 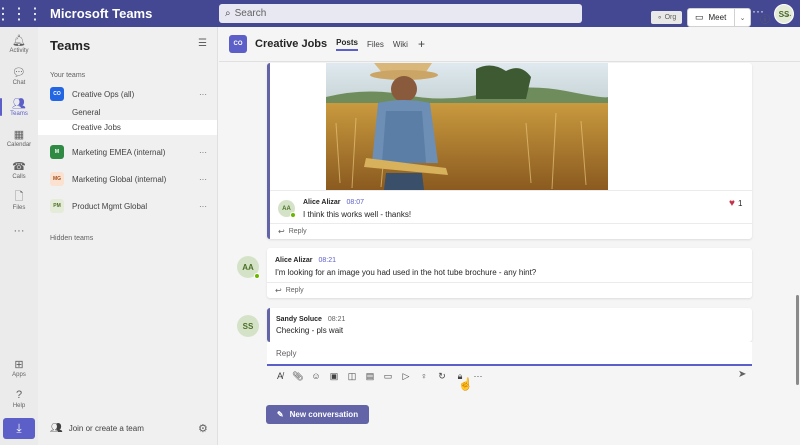 I want to click on new-conversation-button: ✎ New conversation, so click(x=317, y=414).